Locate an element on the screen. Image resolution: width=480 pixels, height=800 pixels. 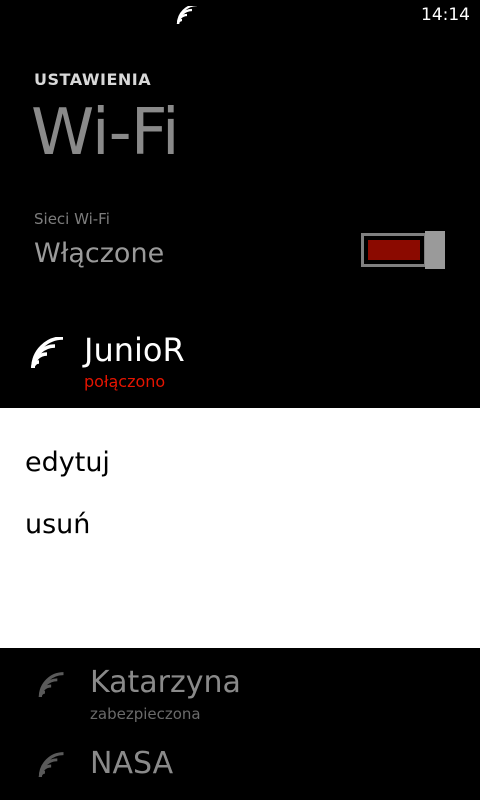
network-item-junior: JunioR połączono is located at coordinates (240, 360).